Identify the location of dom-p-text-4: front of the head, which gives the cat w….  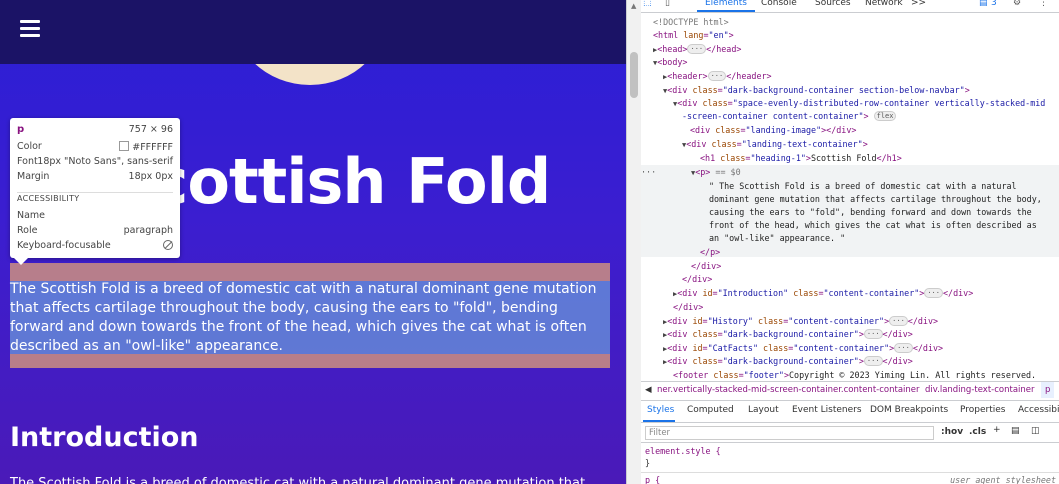
(873, 225).